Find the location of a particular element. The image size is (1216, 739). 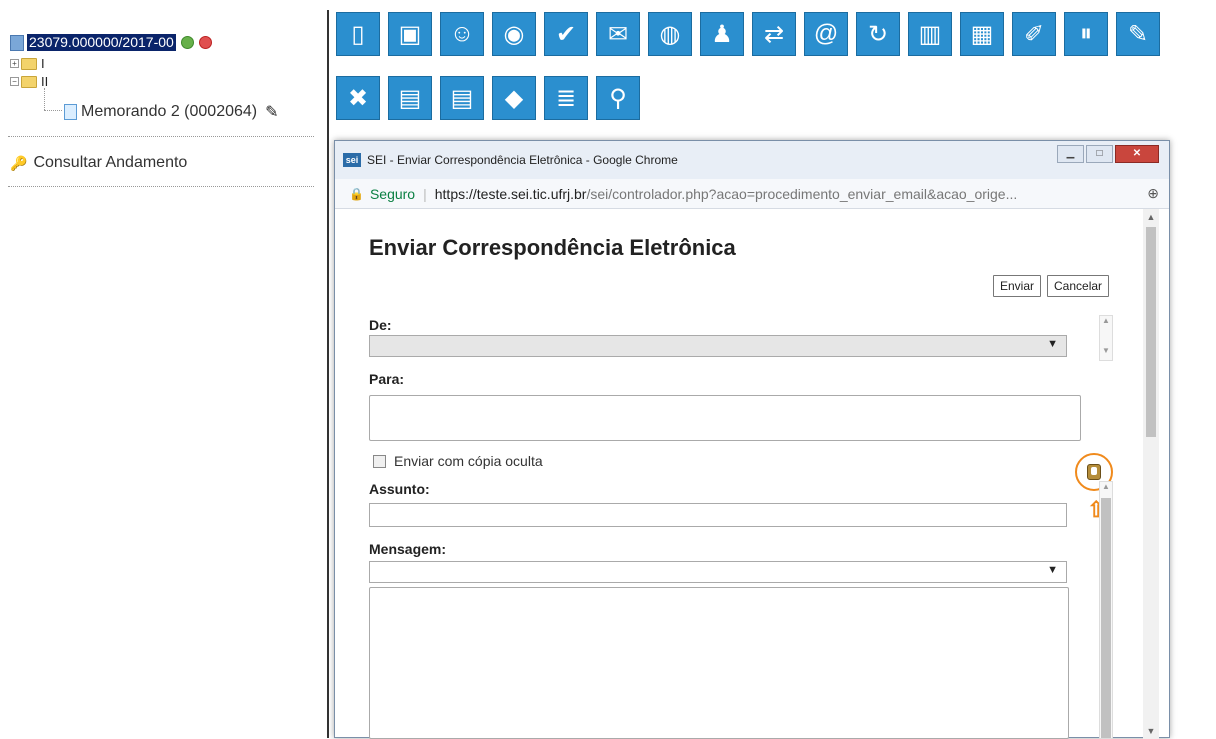

cancel-button: Cancelar is located at coordinates (1078, 286).